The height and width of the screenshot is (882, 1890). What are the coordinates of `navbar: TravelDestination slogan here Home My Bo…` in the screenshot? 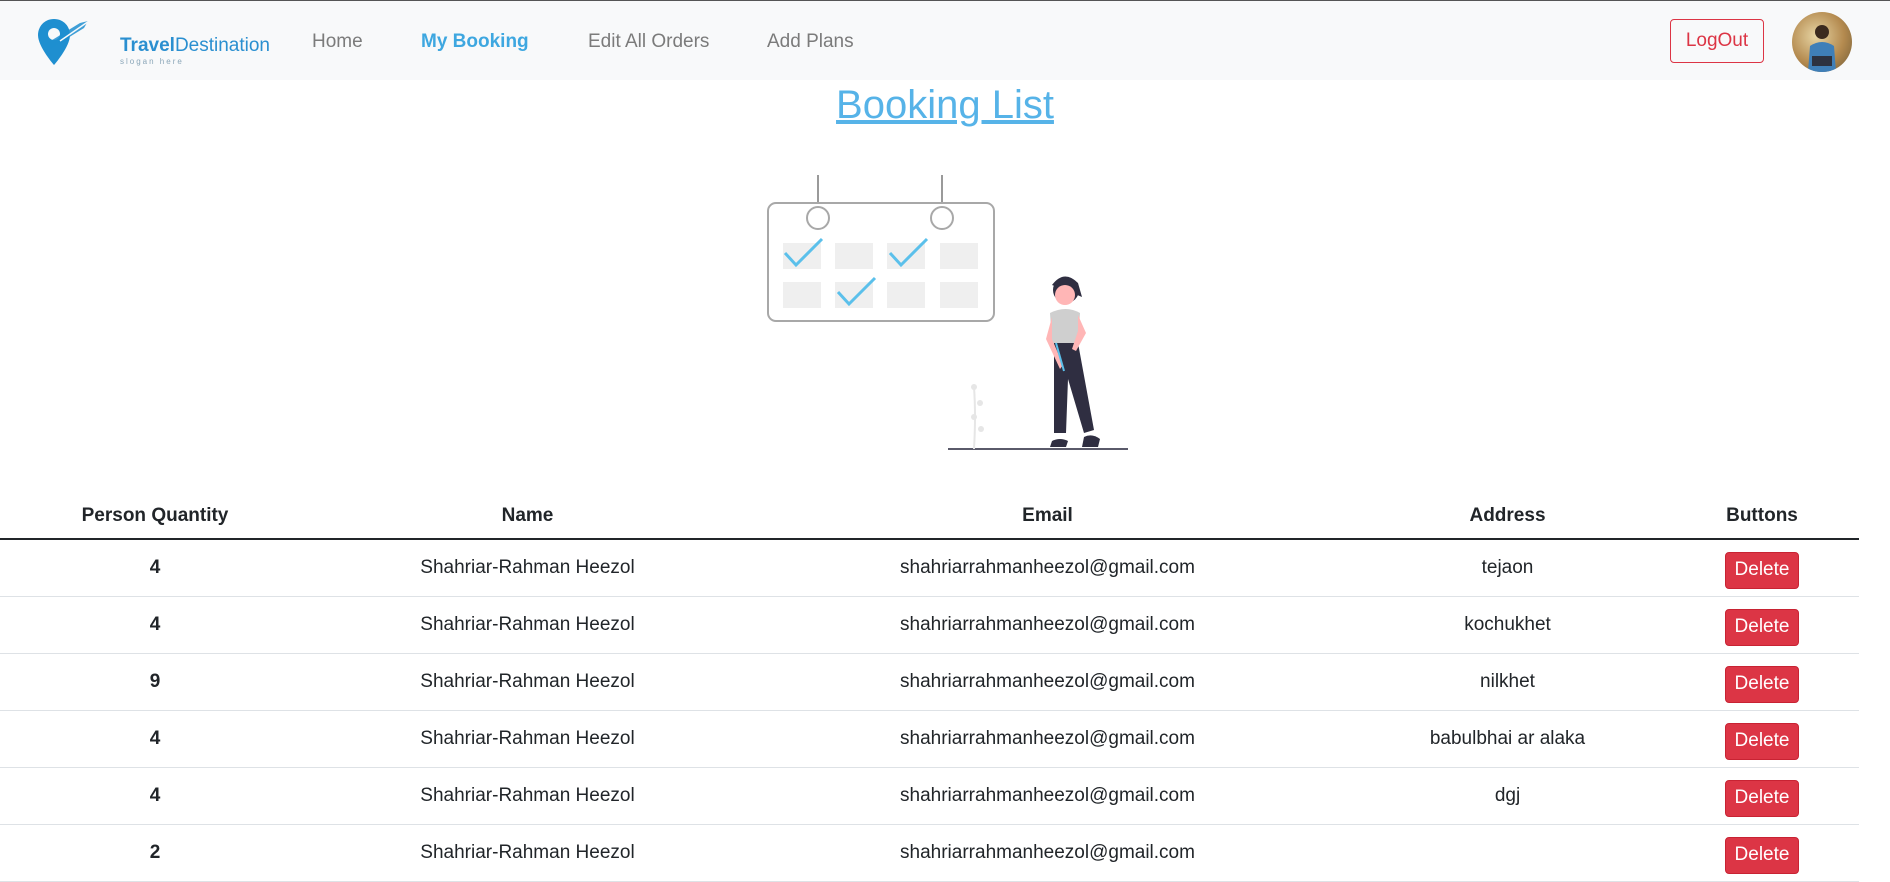 It's located at (945, 40).